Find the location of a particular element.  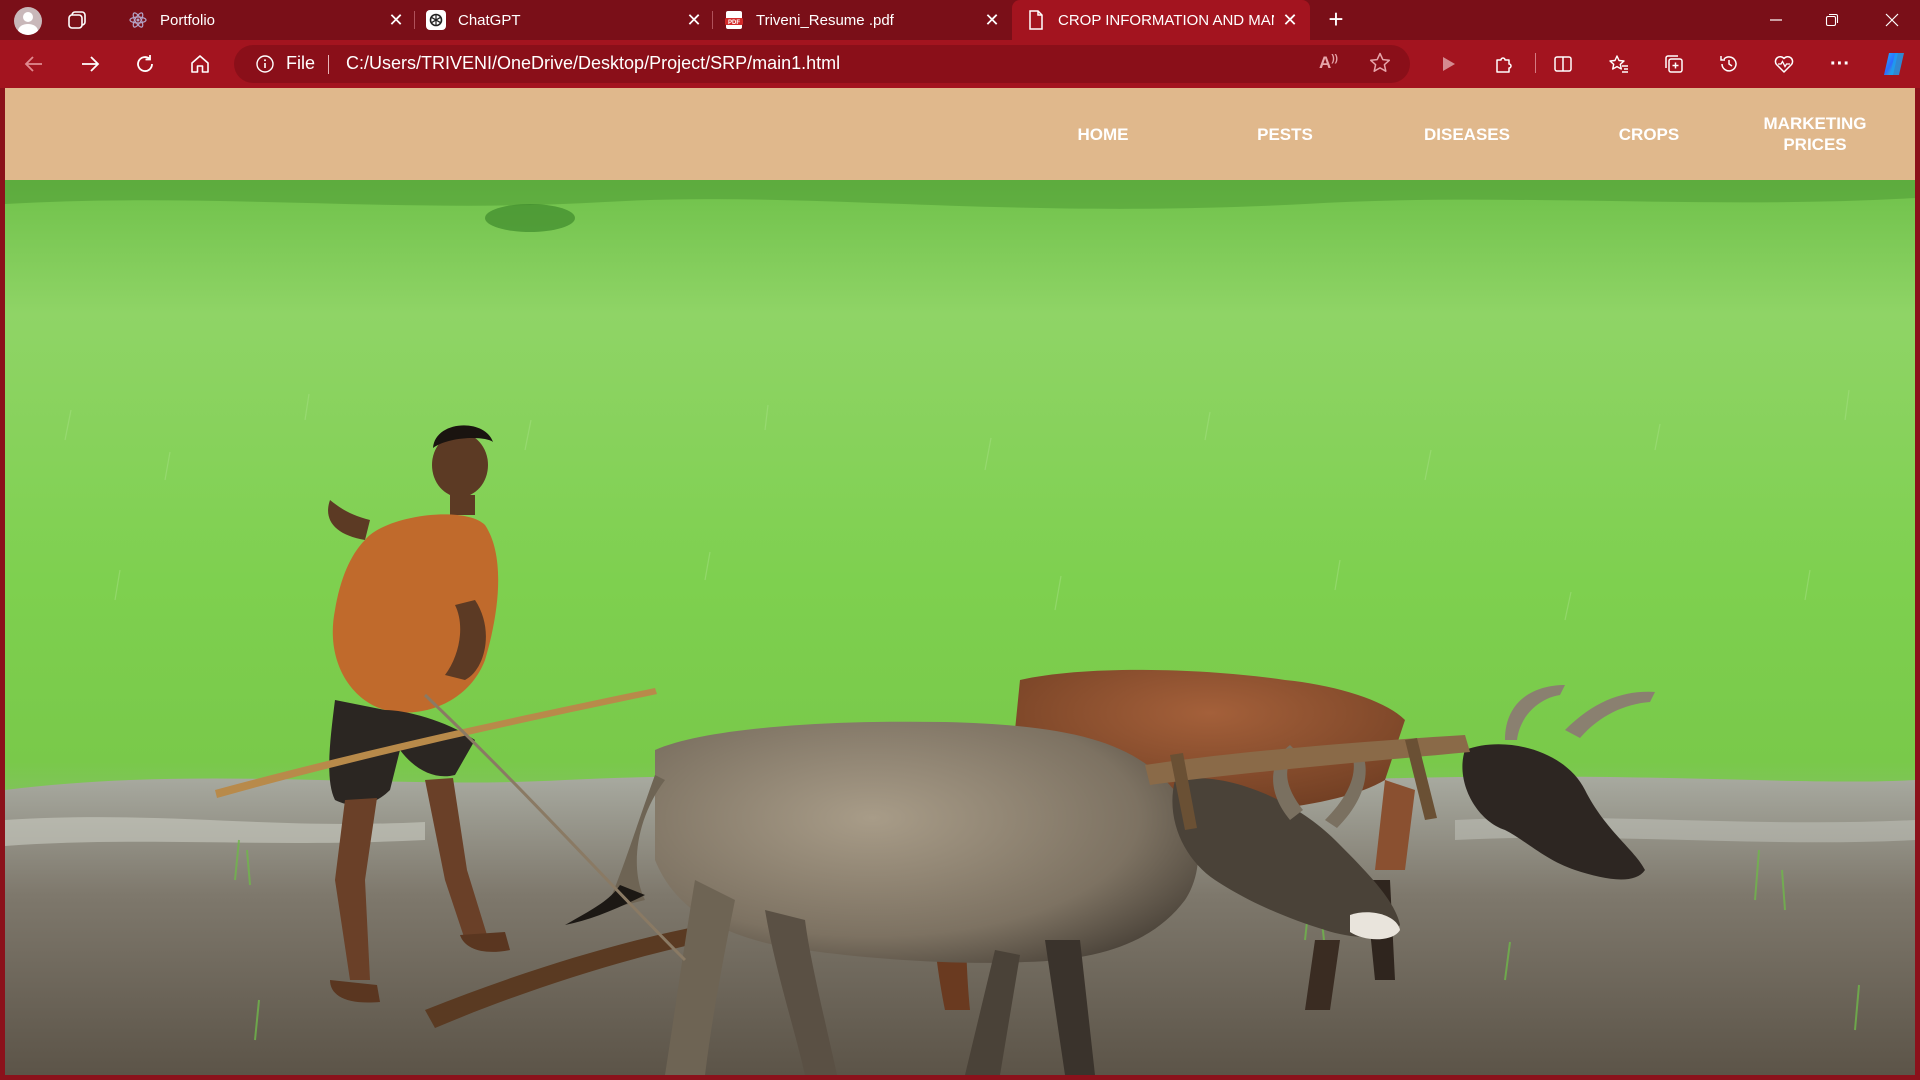

refresh-icon is located at coordinates (145, 63).